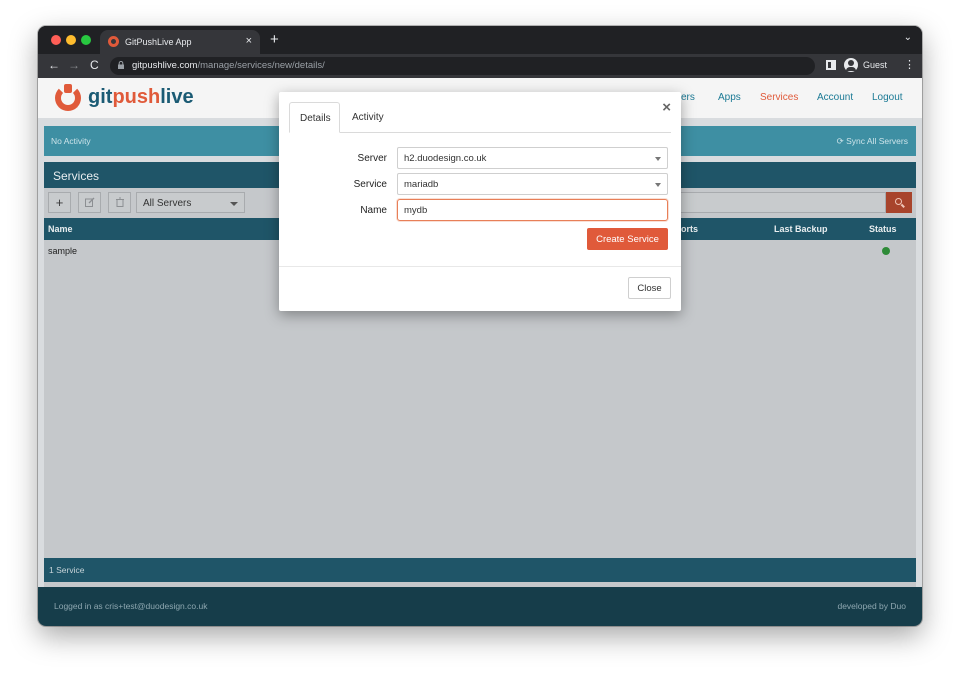 This screenshot has height=676, width=960. I want to click on name-label: Name, so click(373, 210).